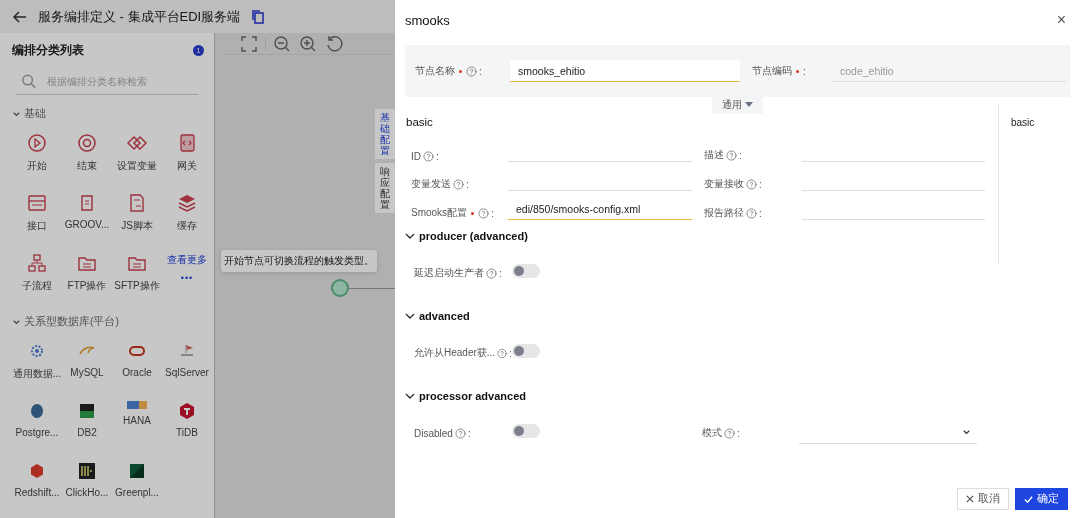 This screenshot has height=518, width=1080. What do you see at coordinates (137, 426) in the screenshot?
I see `palette-item: HANA` at bounding box center [137, 426].